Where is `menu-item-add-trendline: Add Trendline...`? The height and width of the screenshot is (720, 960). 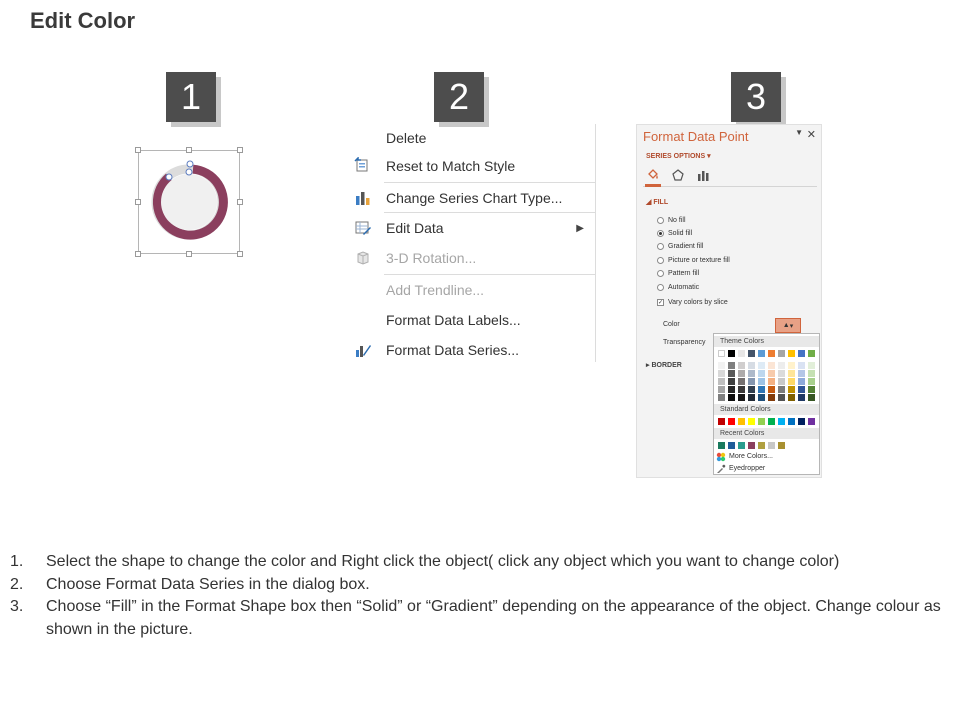 menu-item-add-trendline: Add Trendline... is located at coordinates (473, 290).